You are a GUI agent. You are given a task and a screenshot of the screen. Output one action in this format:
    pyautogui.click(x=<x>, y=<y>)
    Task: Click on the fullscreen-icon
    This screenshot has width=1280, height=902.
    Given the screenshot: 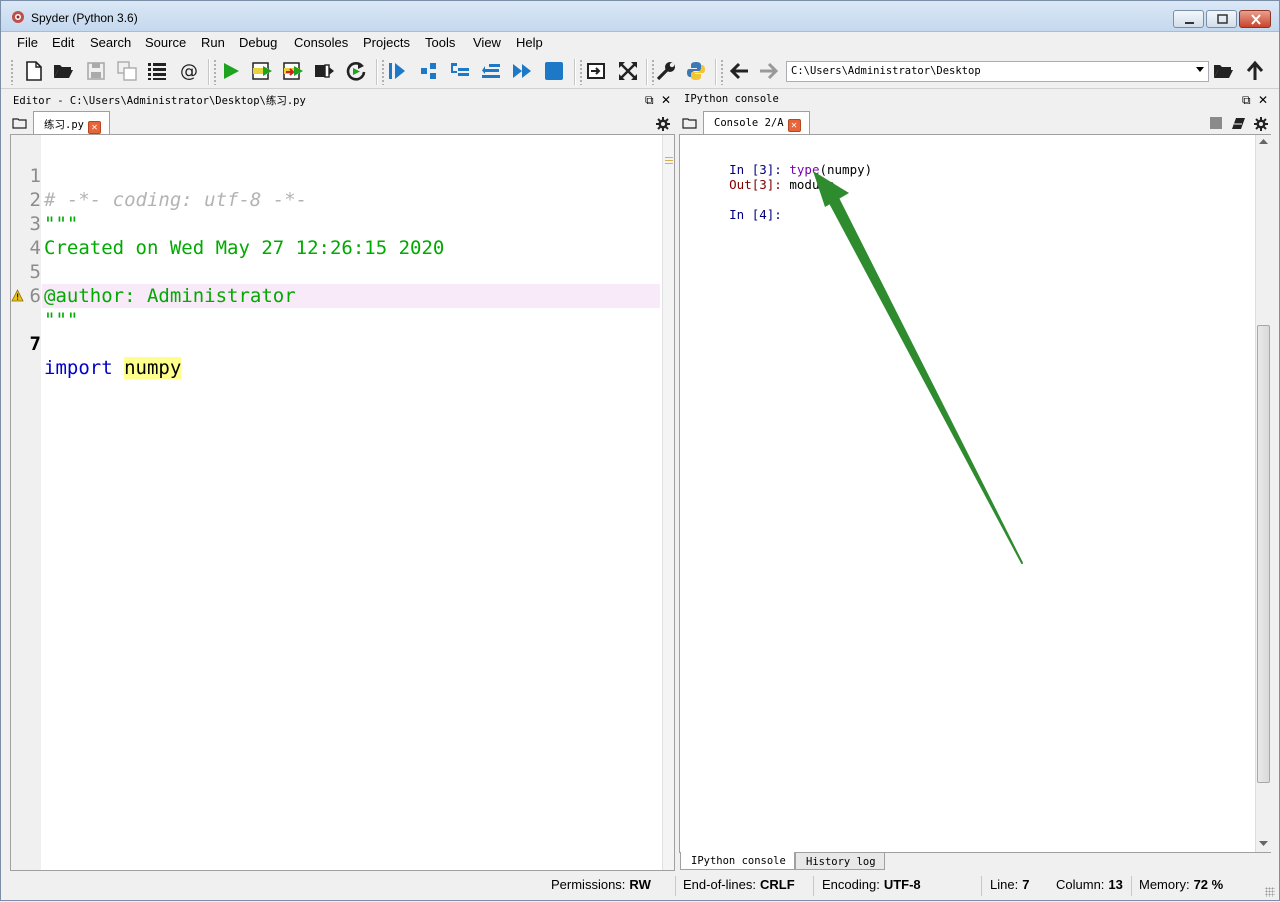 What is the action you would take?
    pyautogui.click(x=628, y=71)
    